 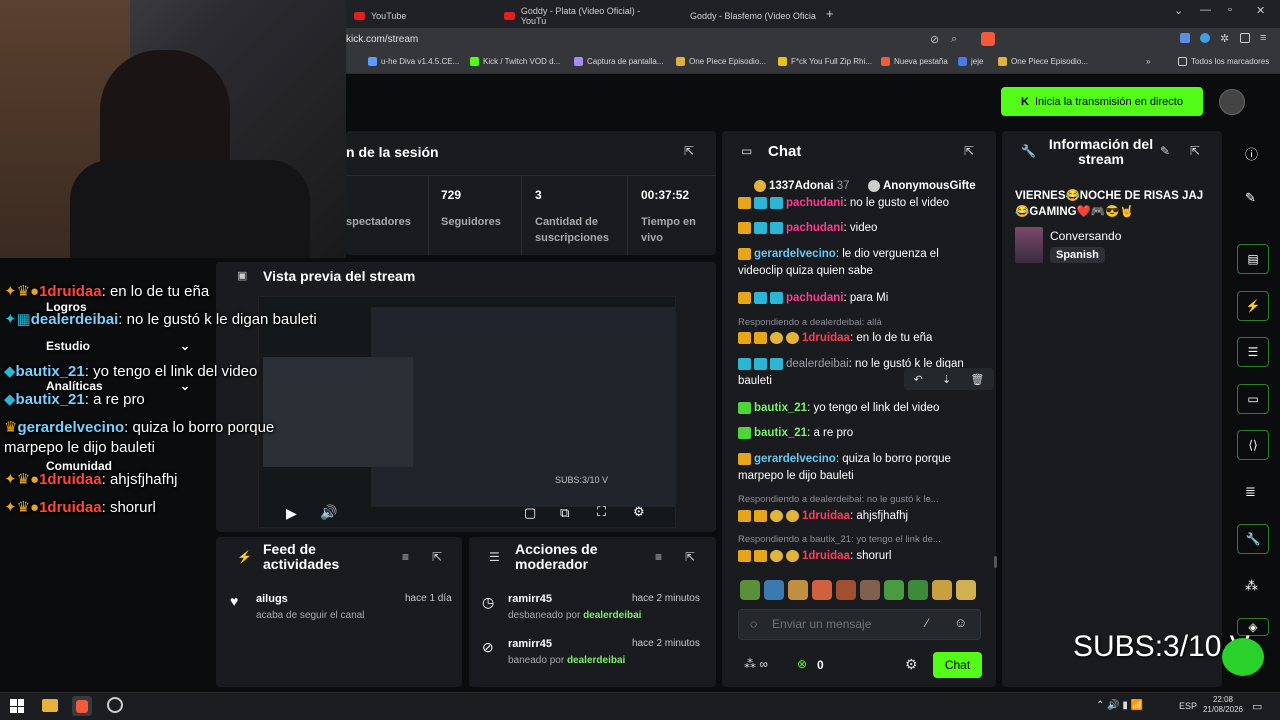 I want to click on settings-icon: ⚙, so click(x=639, y=512).